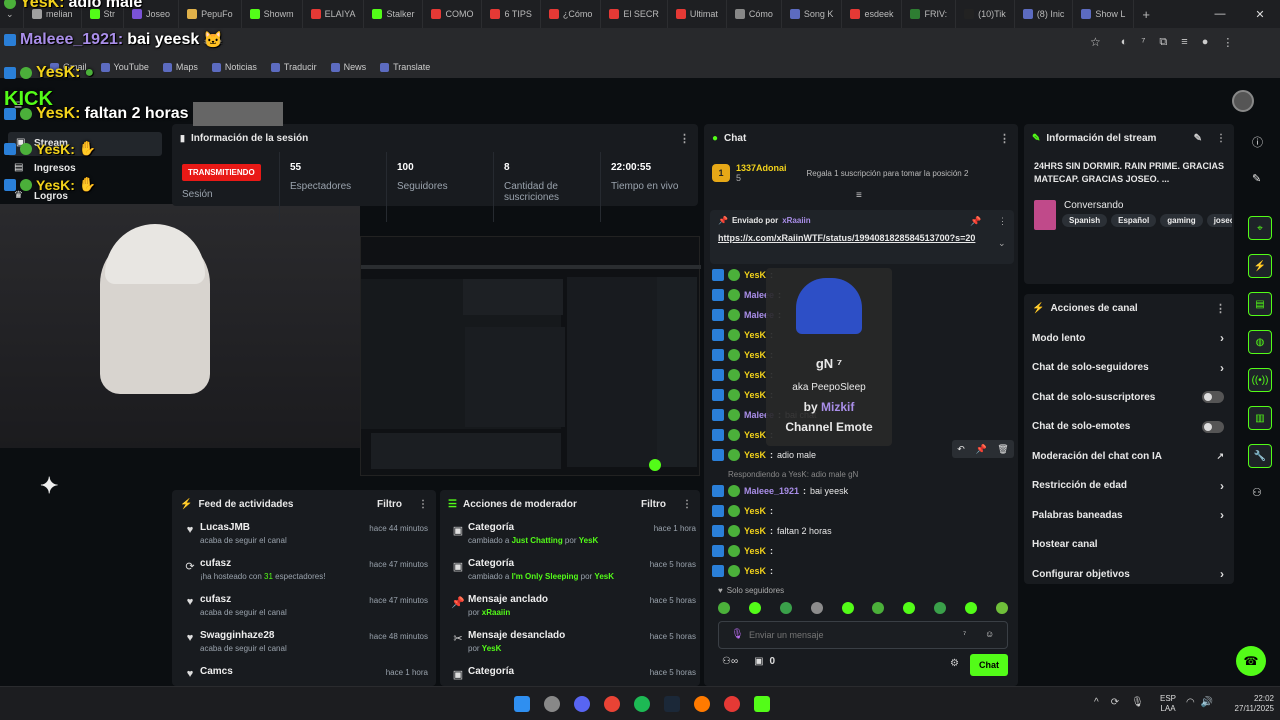 The image size is (1280, 720). Describe the element at coordinates (582, 704) in the screenshot. I see `discord-app-icon` at that location.